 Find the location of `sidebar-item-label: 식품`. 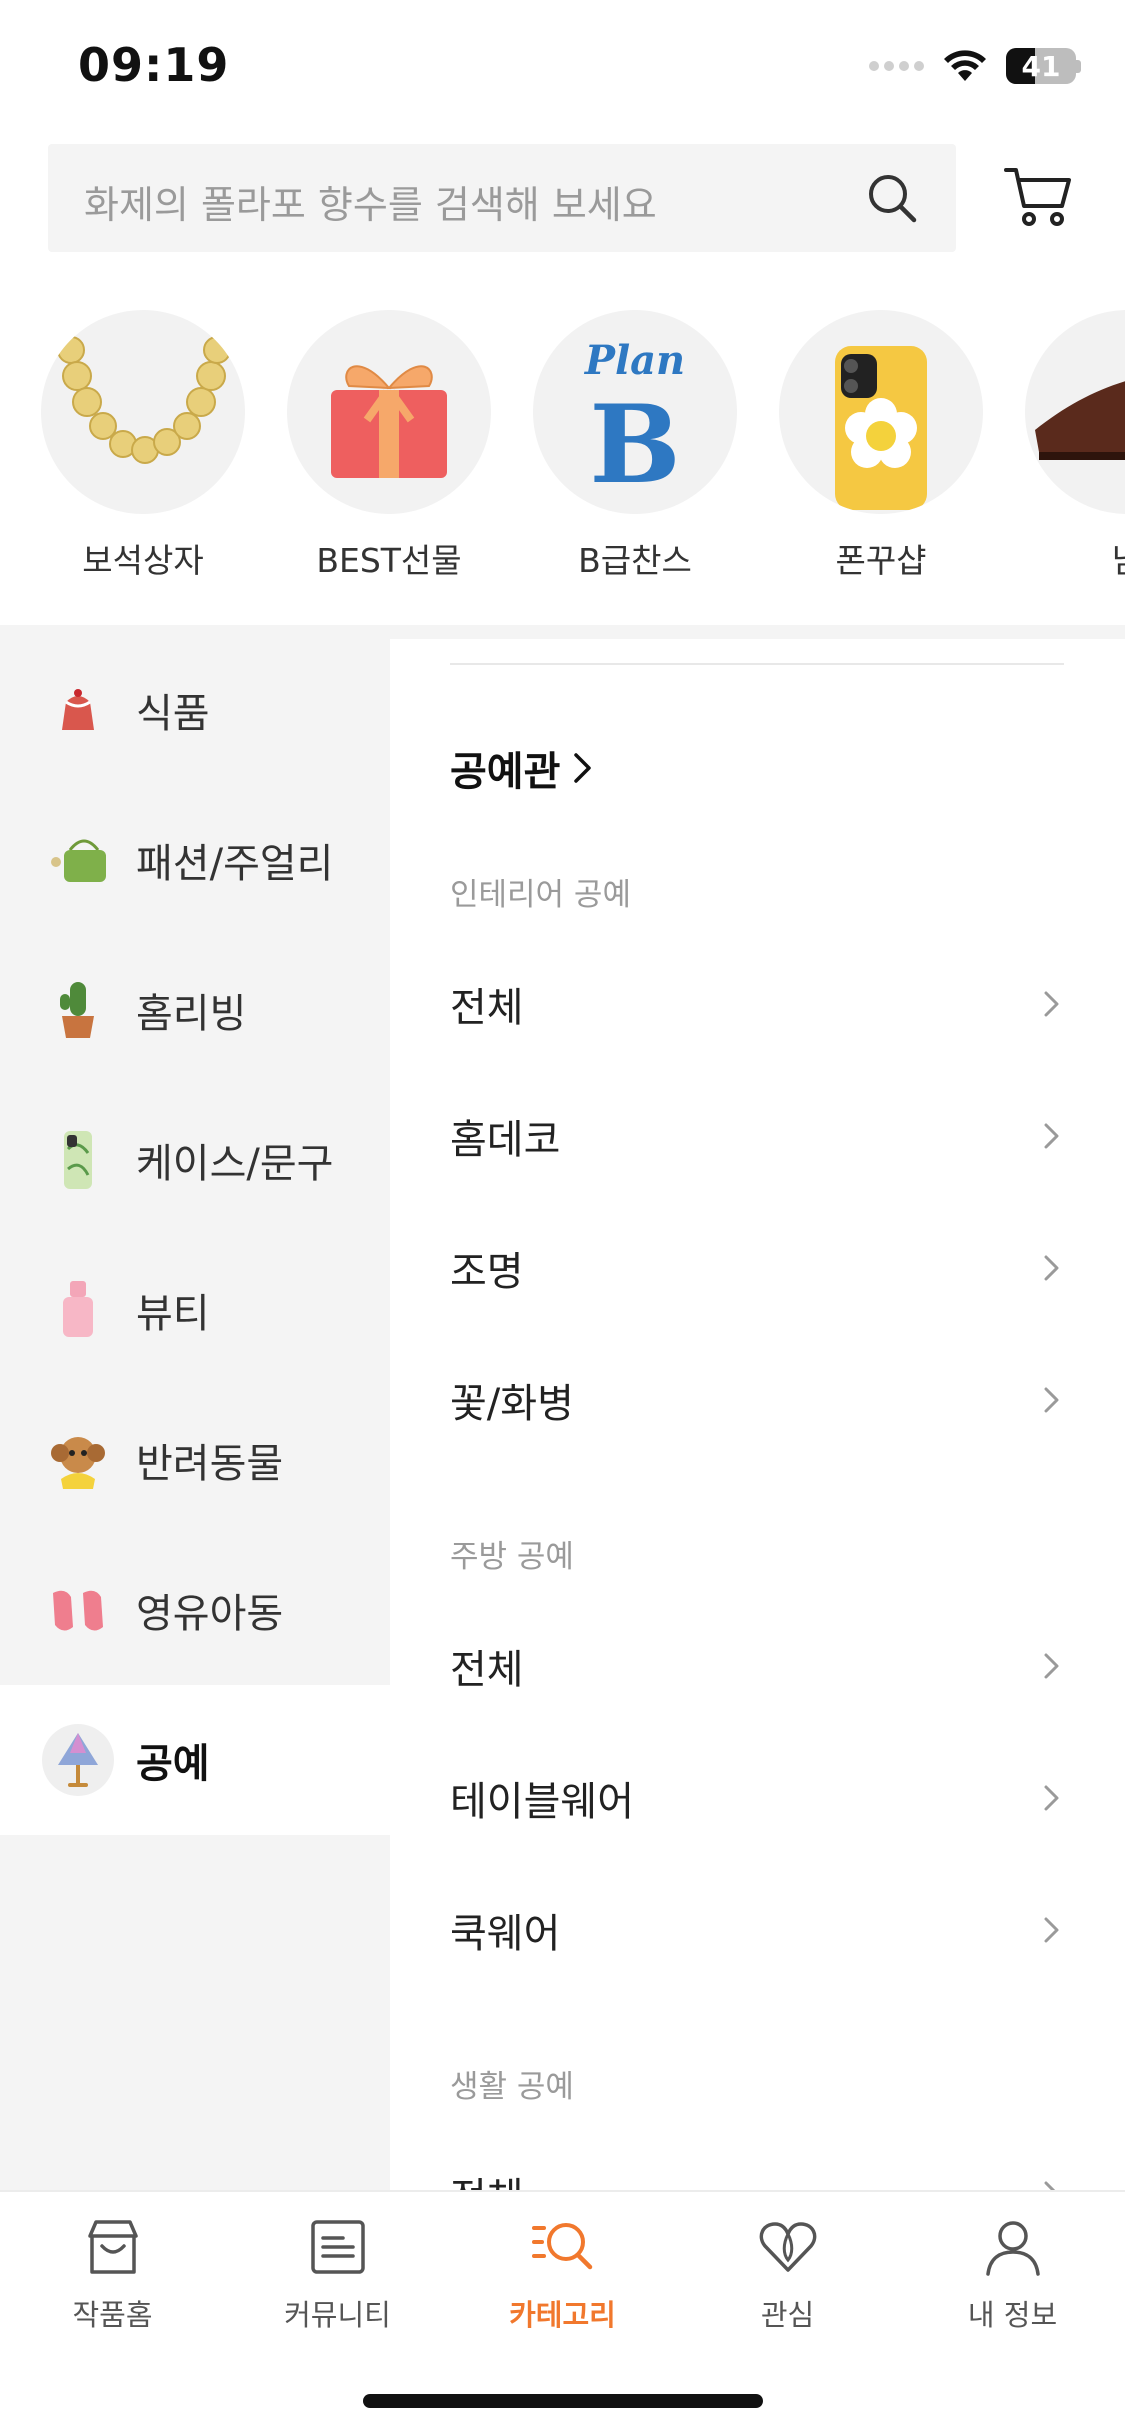

sidebar-item-label: 식품 is located at coordinates (173, 714).